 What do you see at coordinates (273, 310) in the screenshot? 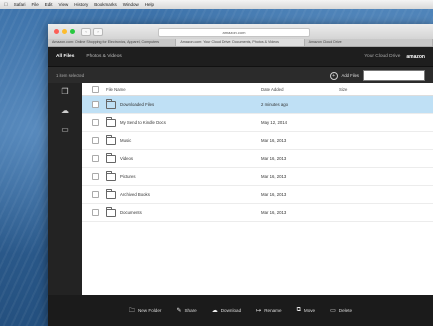
I see `rename-label: Rename` at bounding box center [273, 310].